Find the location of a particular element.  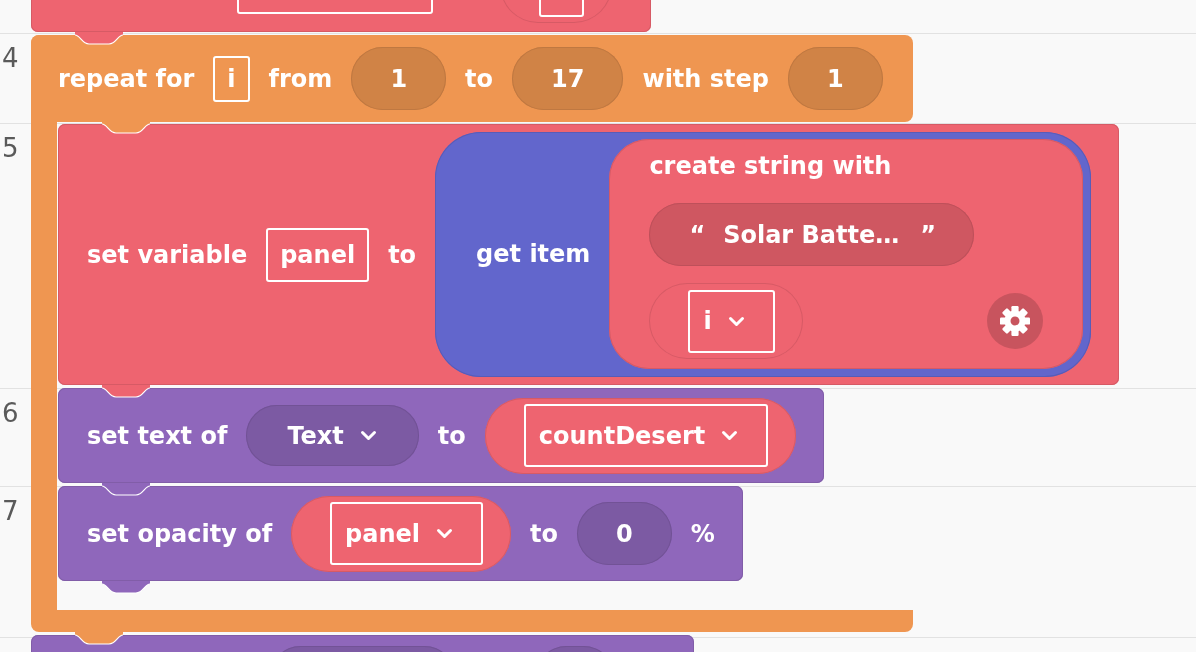

block-label: repeat for is located at coordinates (126, 78).